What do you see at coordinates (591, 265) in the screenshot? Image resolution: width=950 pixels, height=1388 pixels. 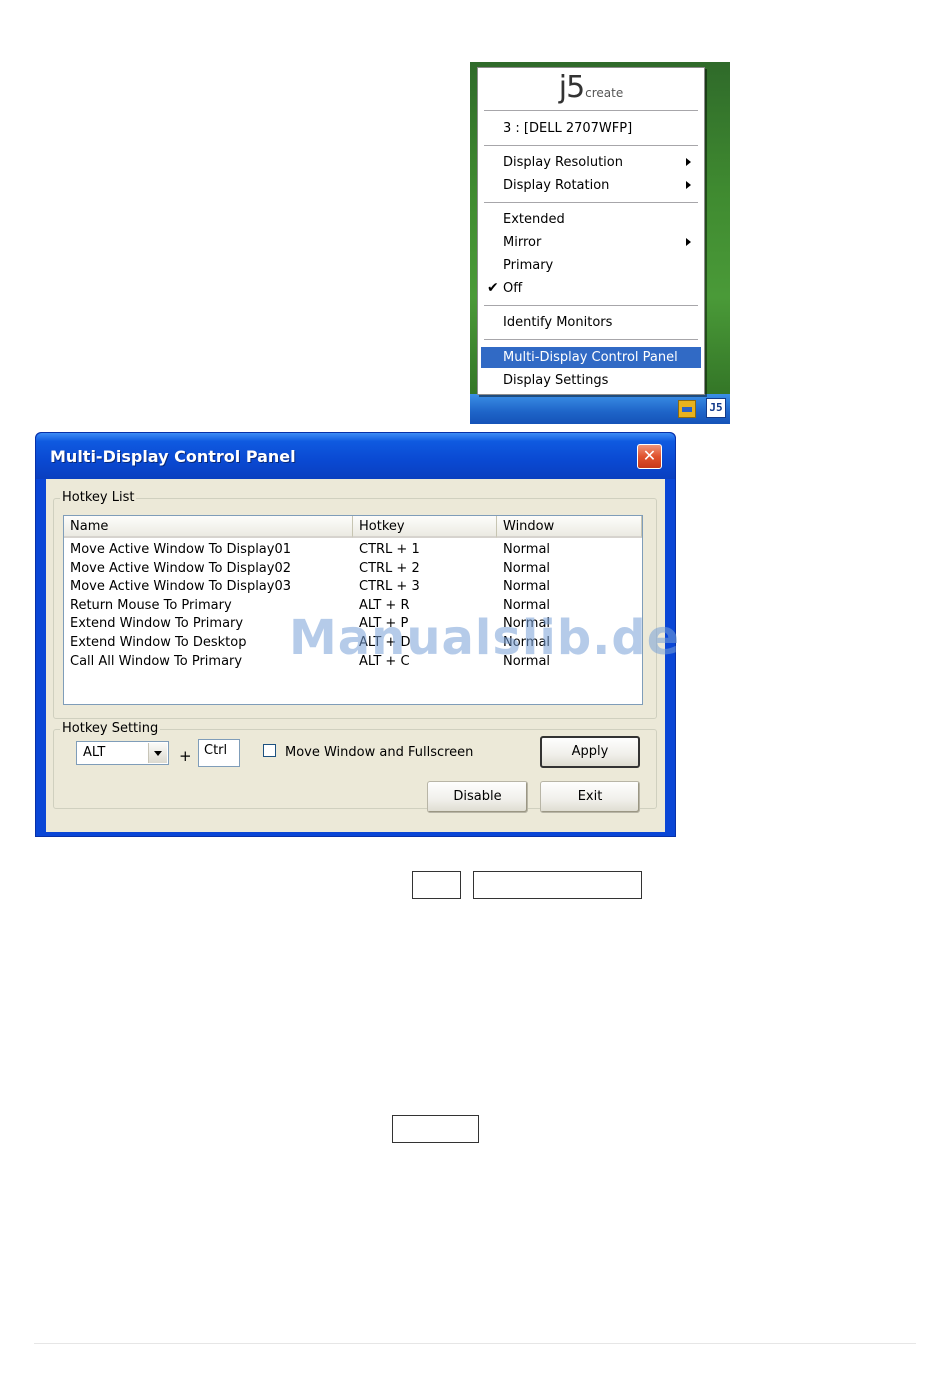 I see `menu-item-primary: Primary` at bounding box center [591, 265].